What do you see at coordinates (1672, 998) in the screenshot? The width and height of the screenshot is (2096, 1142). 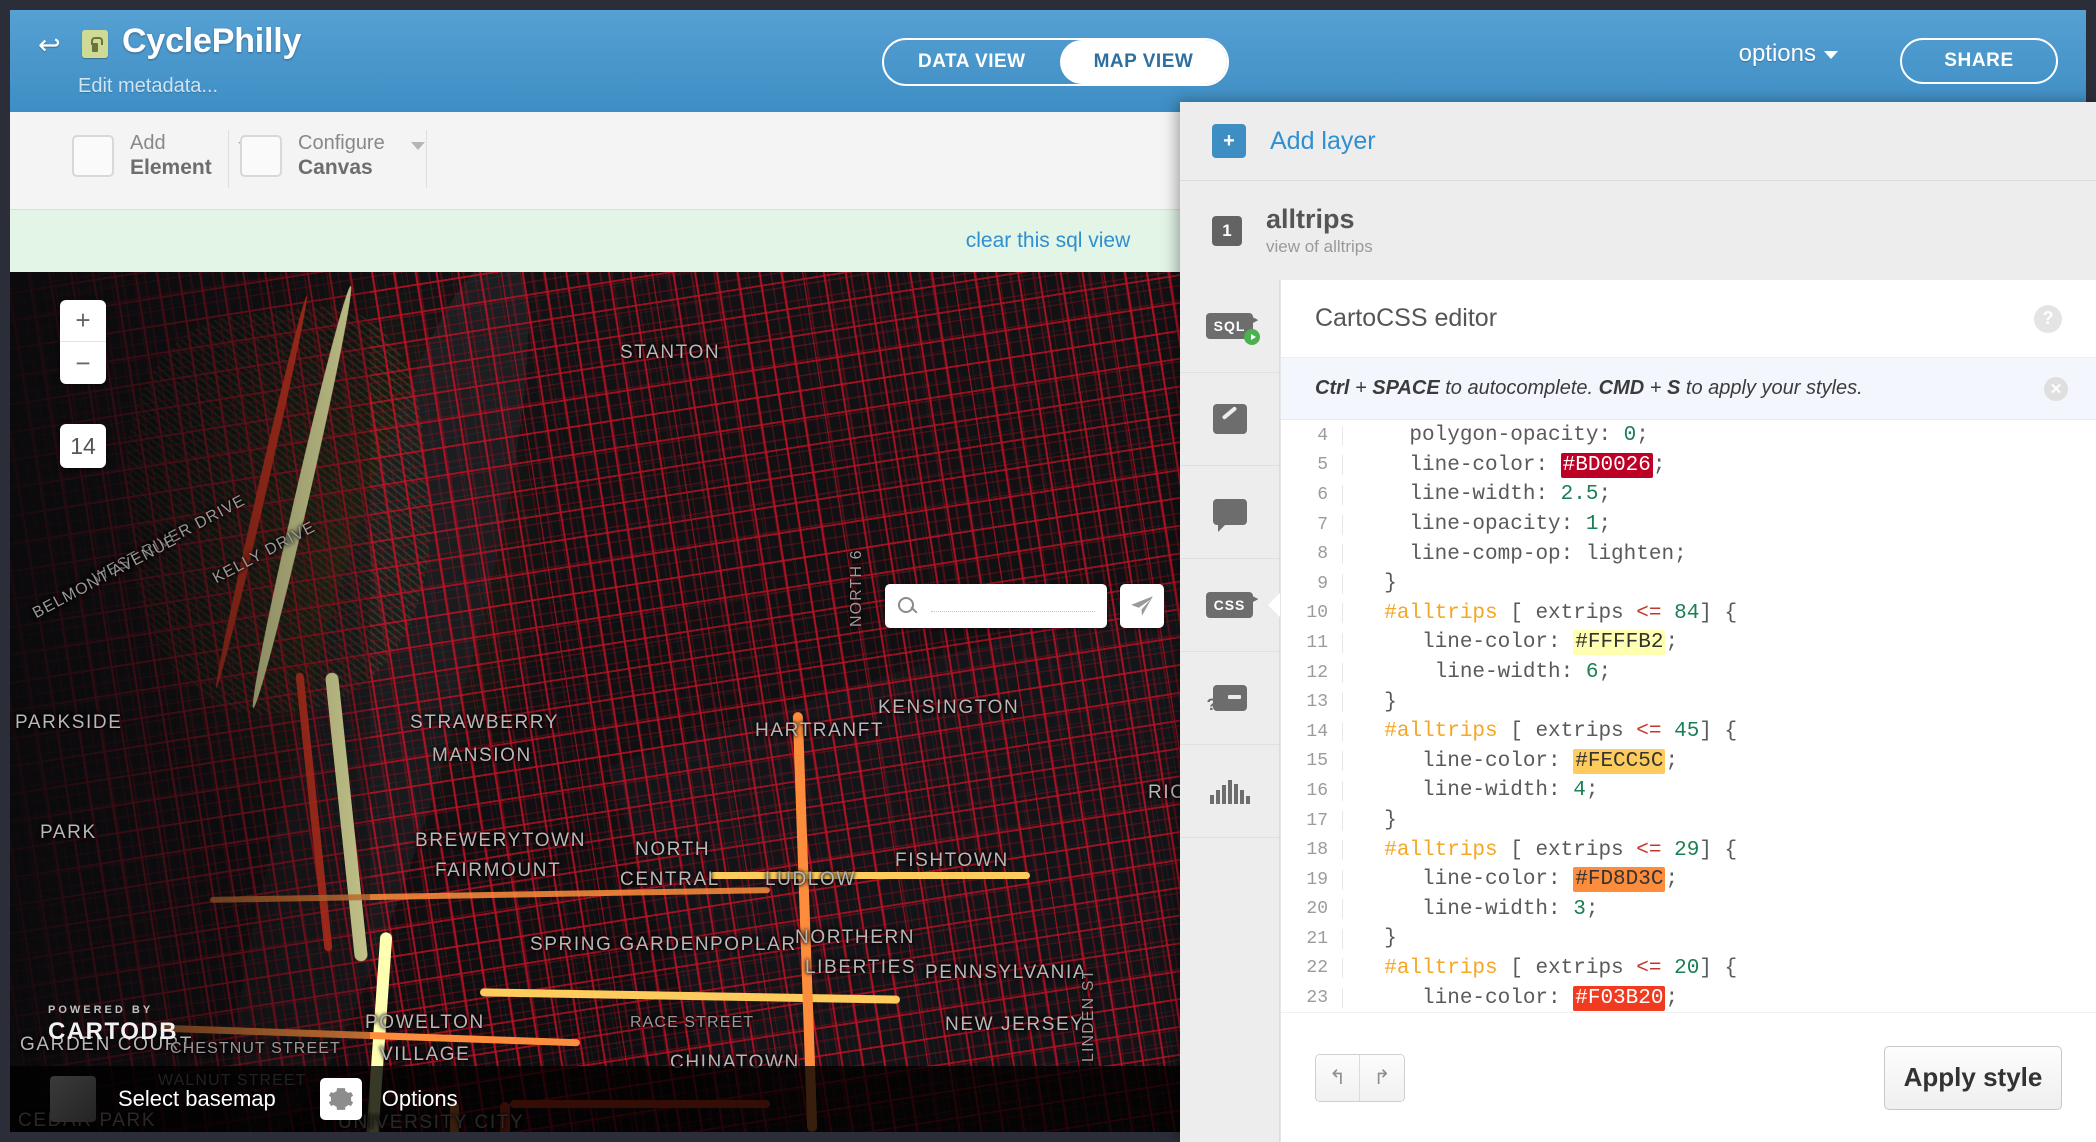 I see `code-token: ;` at bounding box center [1672, 998].